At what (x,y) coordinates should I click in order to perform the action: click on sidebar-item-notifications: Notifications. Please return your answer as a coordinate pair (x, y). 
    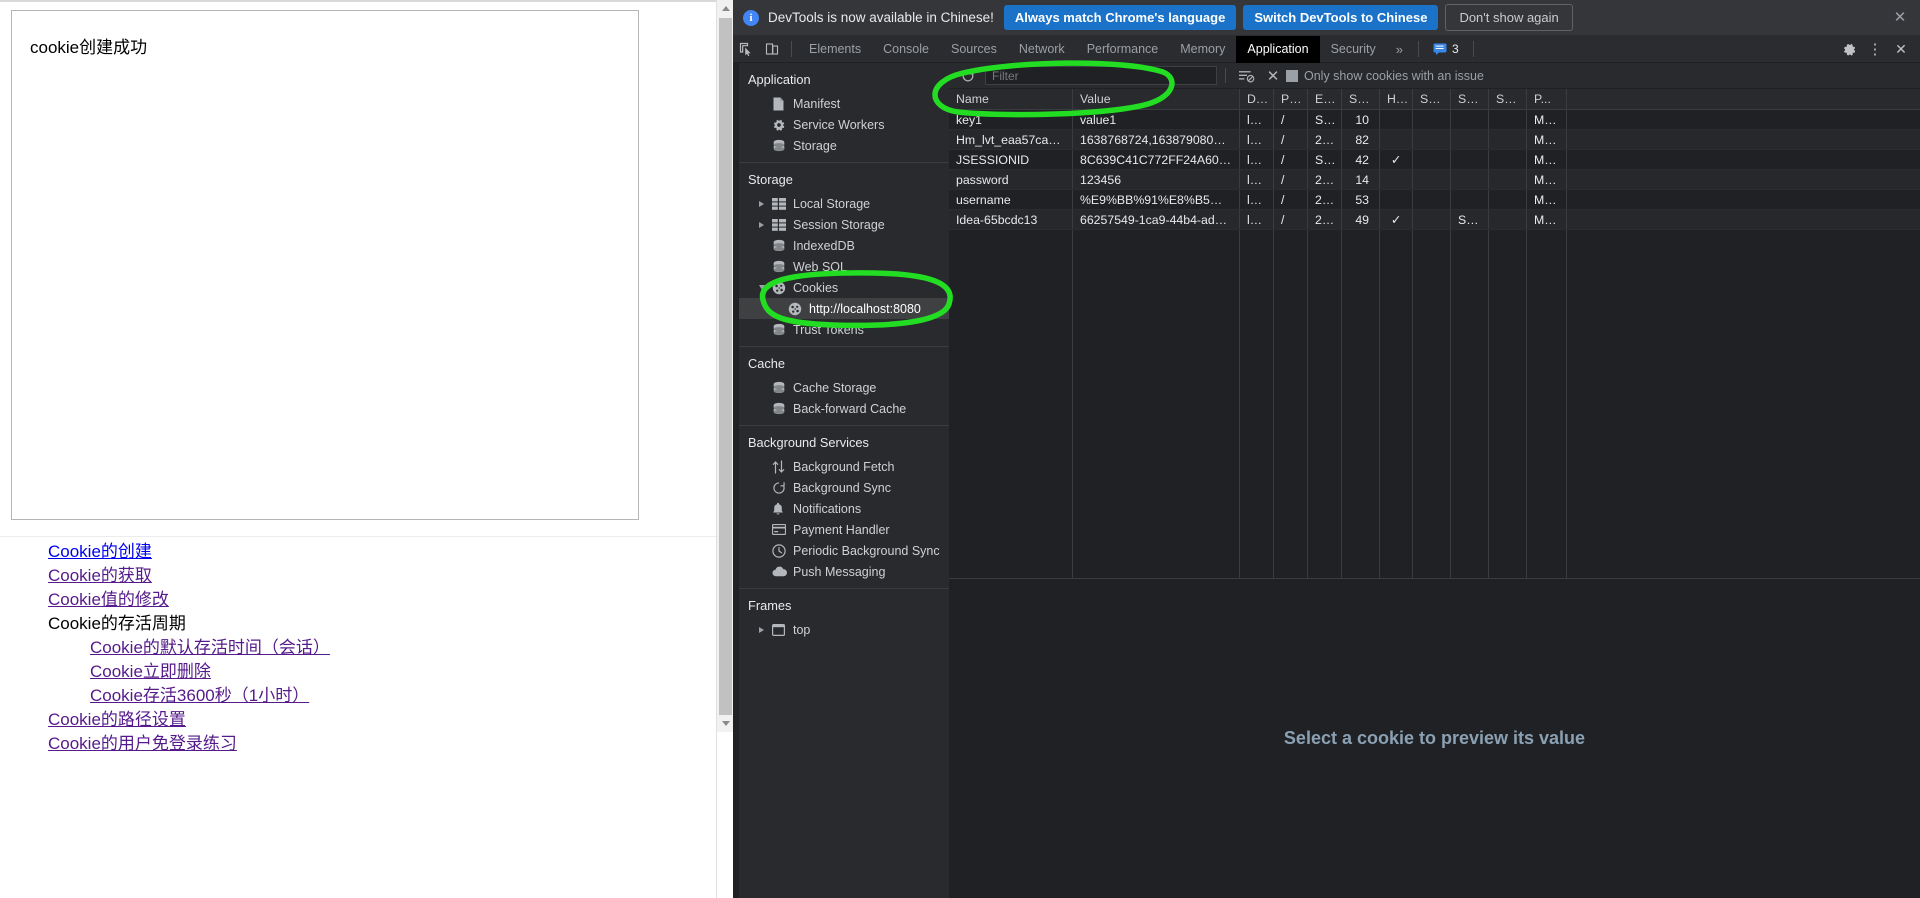
    Looking at the image, I should click on (844, 508).